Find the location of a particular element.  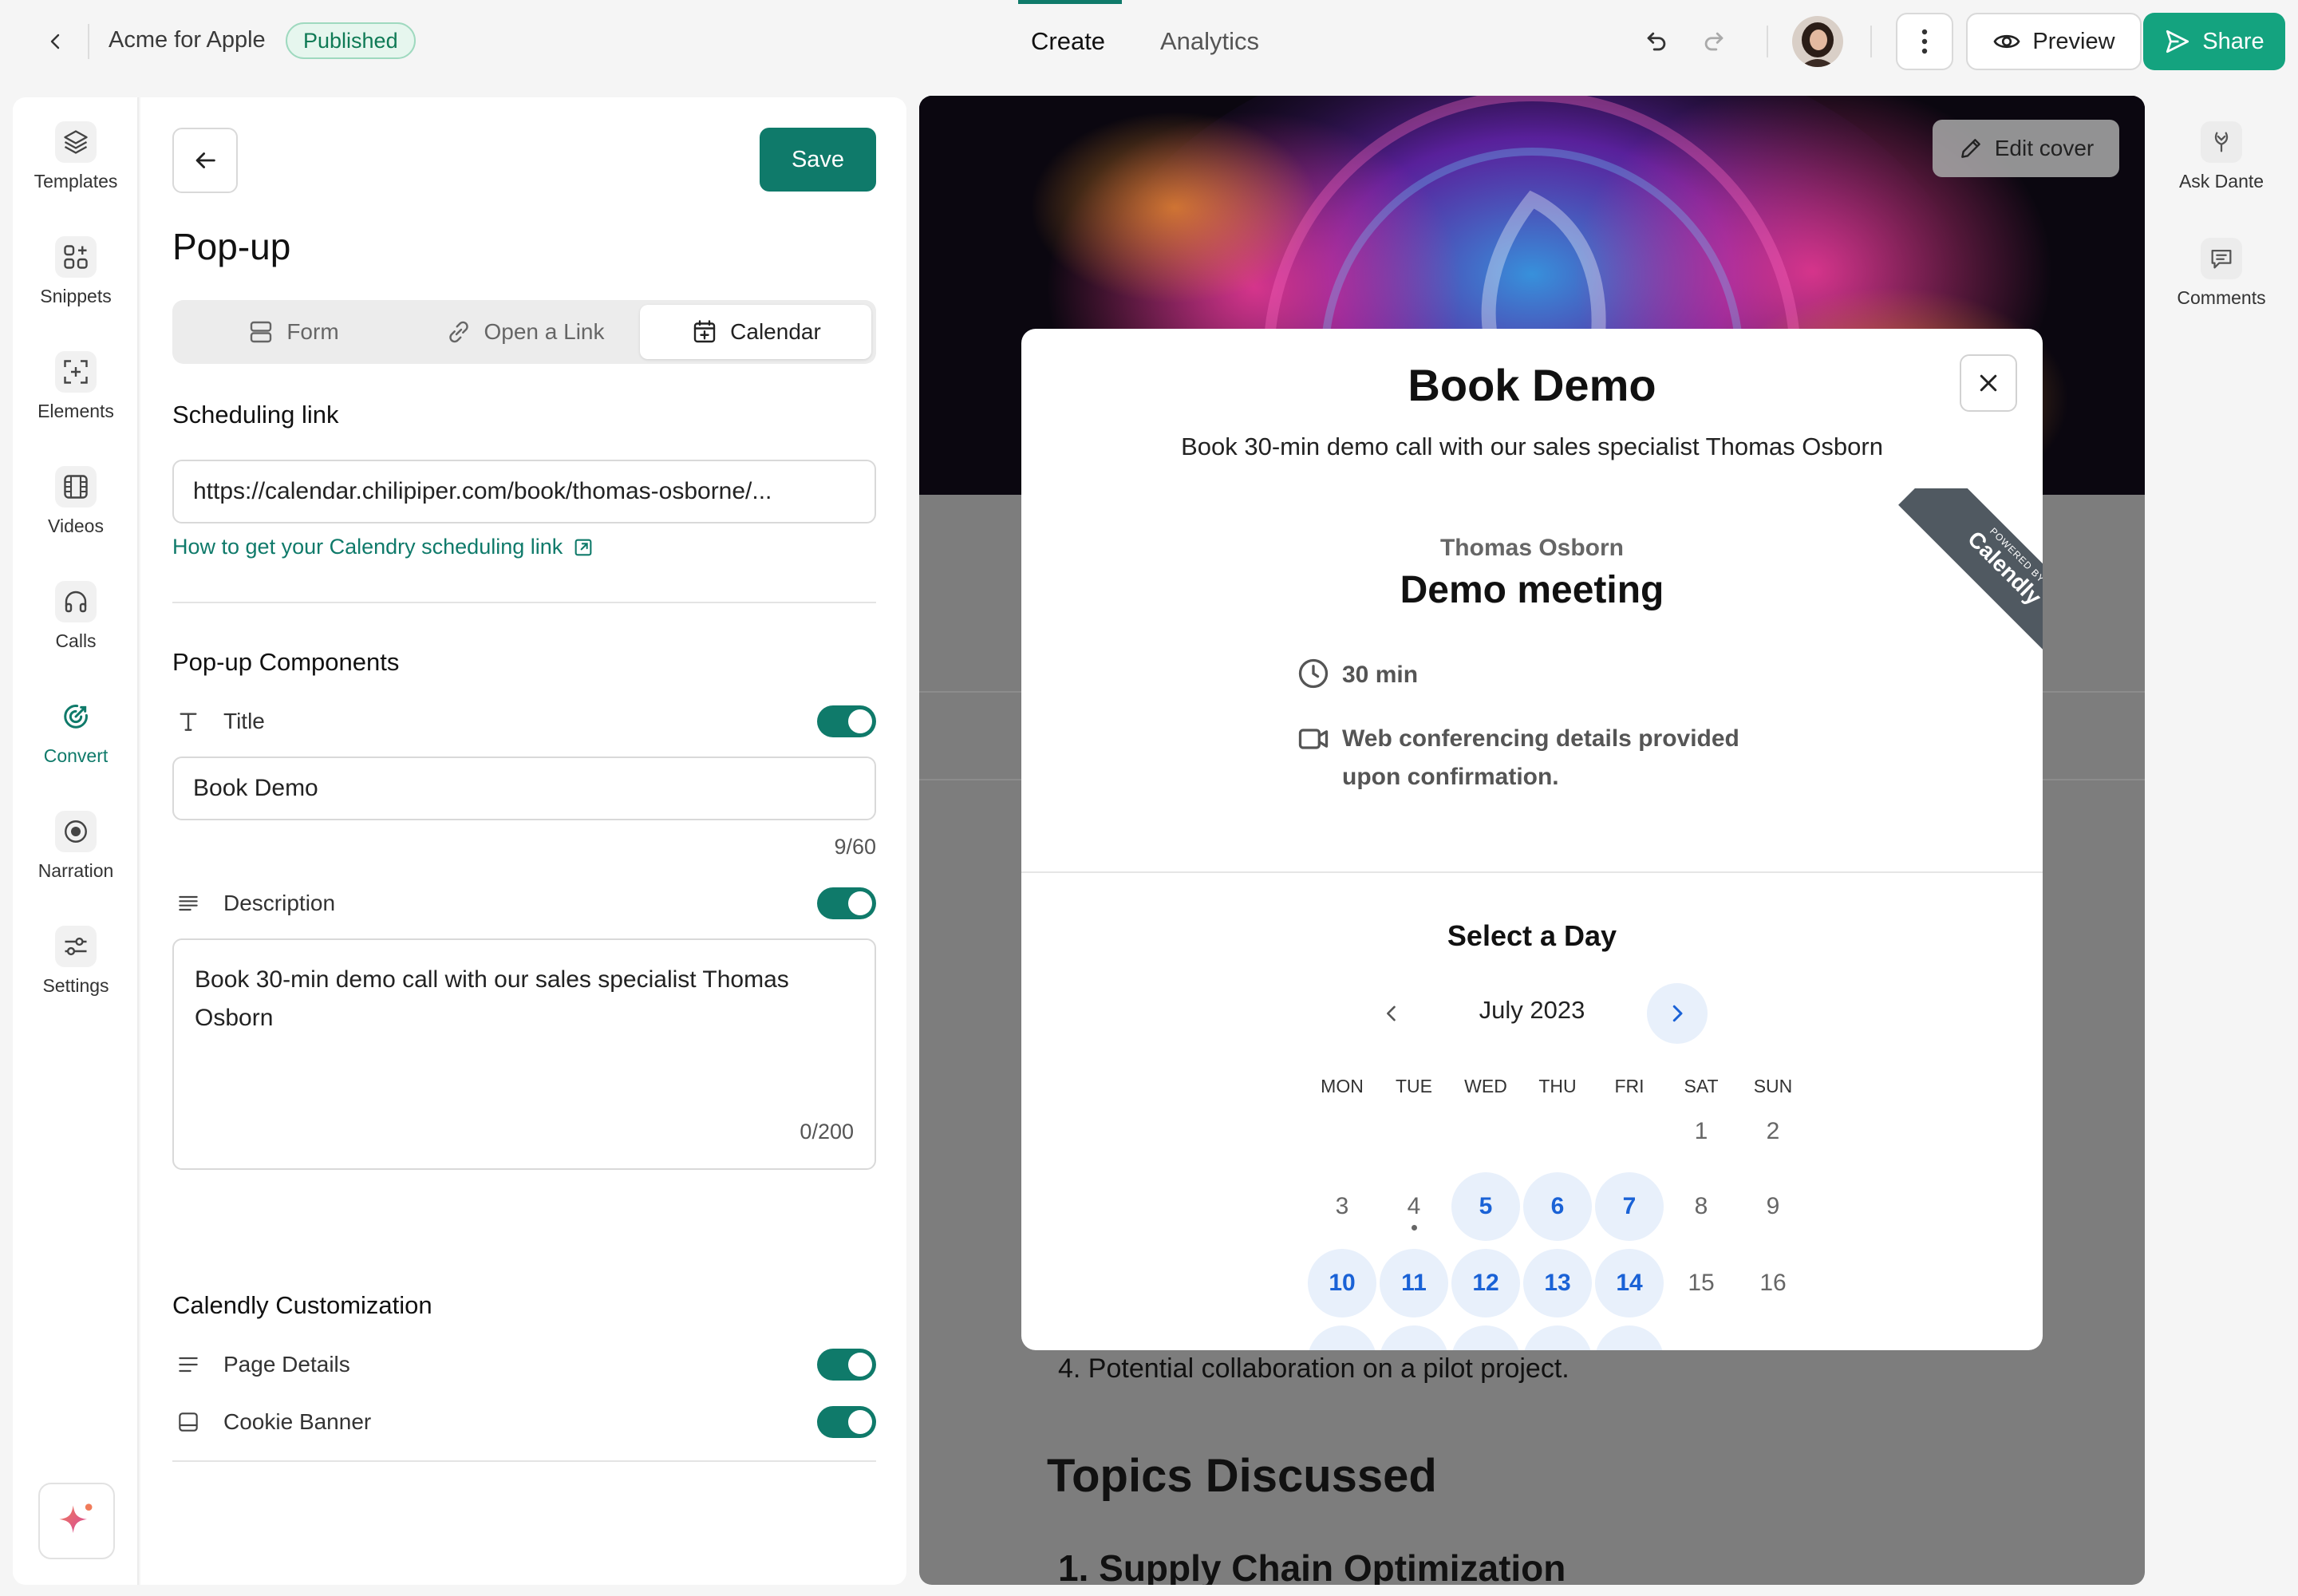

ask-dante-button: Ask Dante is located at coordinates (2221, 156).